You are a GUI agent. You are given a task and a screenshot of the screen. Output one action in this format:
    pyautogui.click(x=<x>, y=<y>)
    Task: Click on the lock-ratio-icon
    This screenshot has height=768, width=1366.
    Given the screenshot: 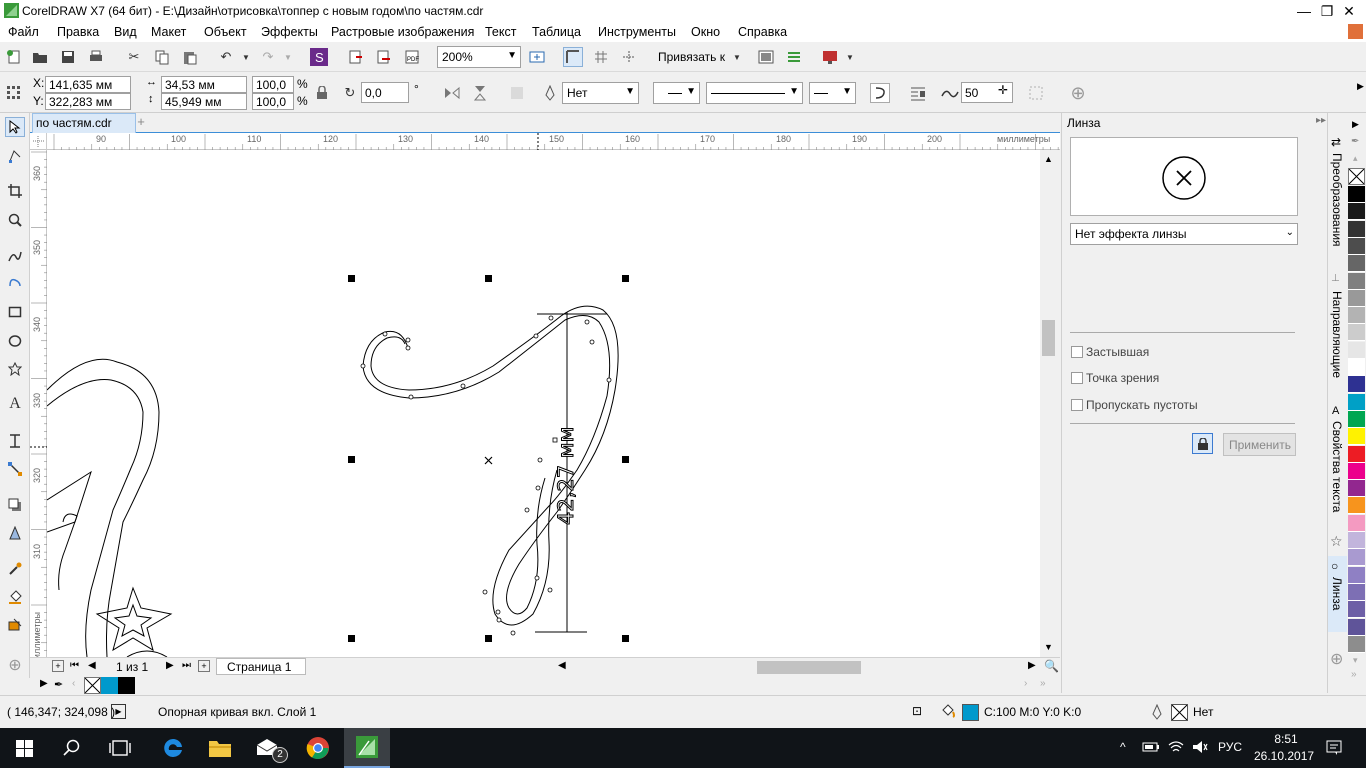 What is the action you would take?
    pyautogui.click(x=322, y=93)
    